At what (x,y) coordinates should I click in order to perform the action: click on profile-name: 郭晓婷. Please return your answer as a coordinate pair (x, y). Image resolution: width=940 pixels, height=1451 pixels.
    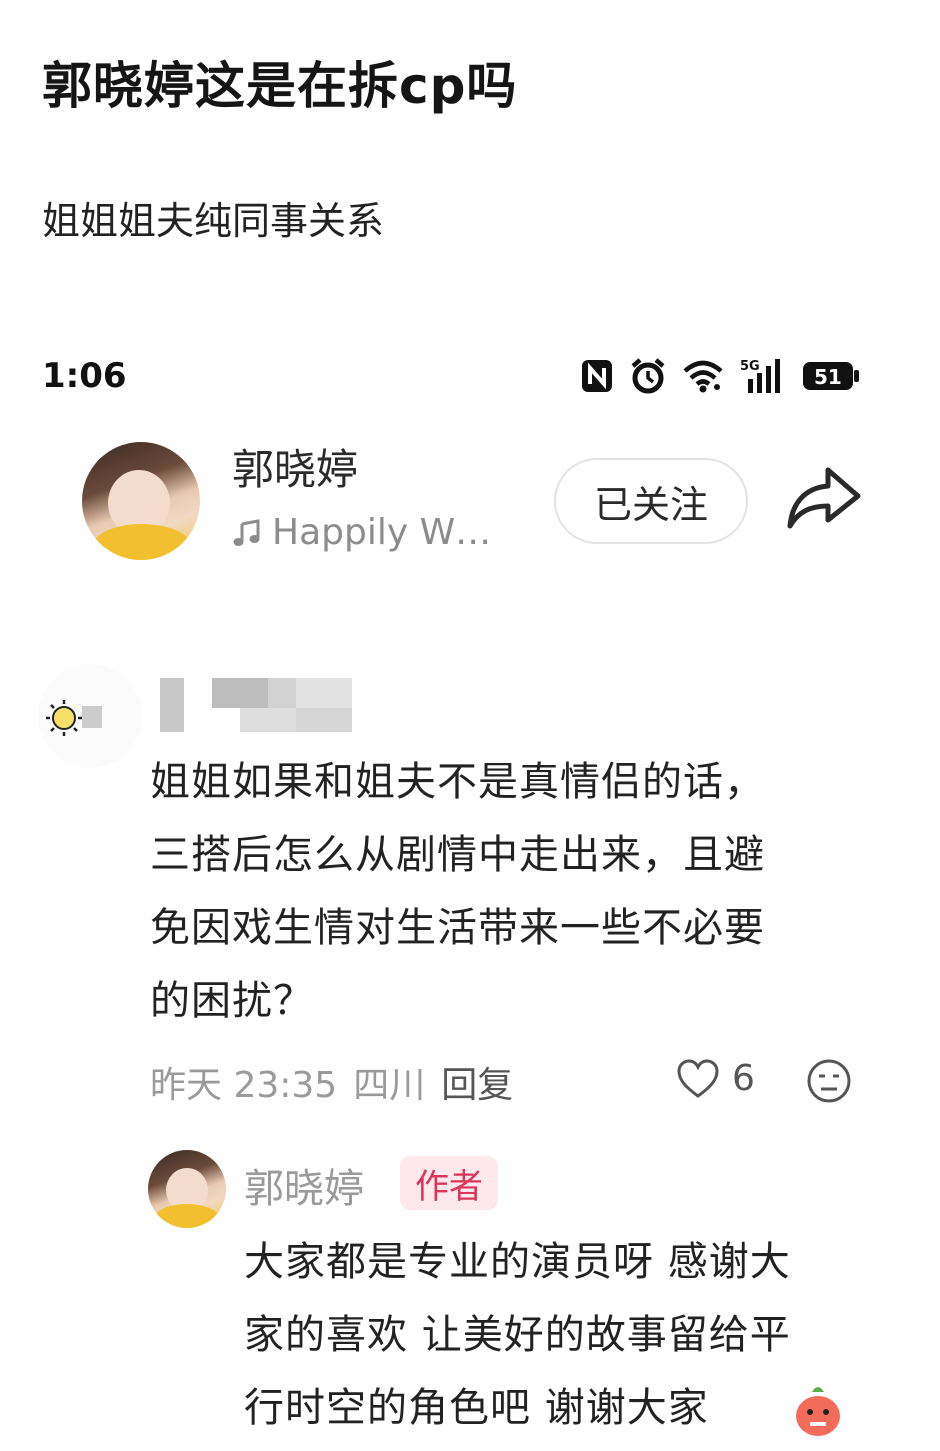
    Looking at the image, I should click on (295, 466).